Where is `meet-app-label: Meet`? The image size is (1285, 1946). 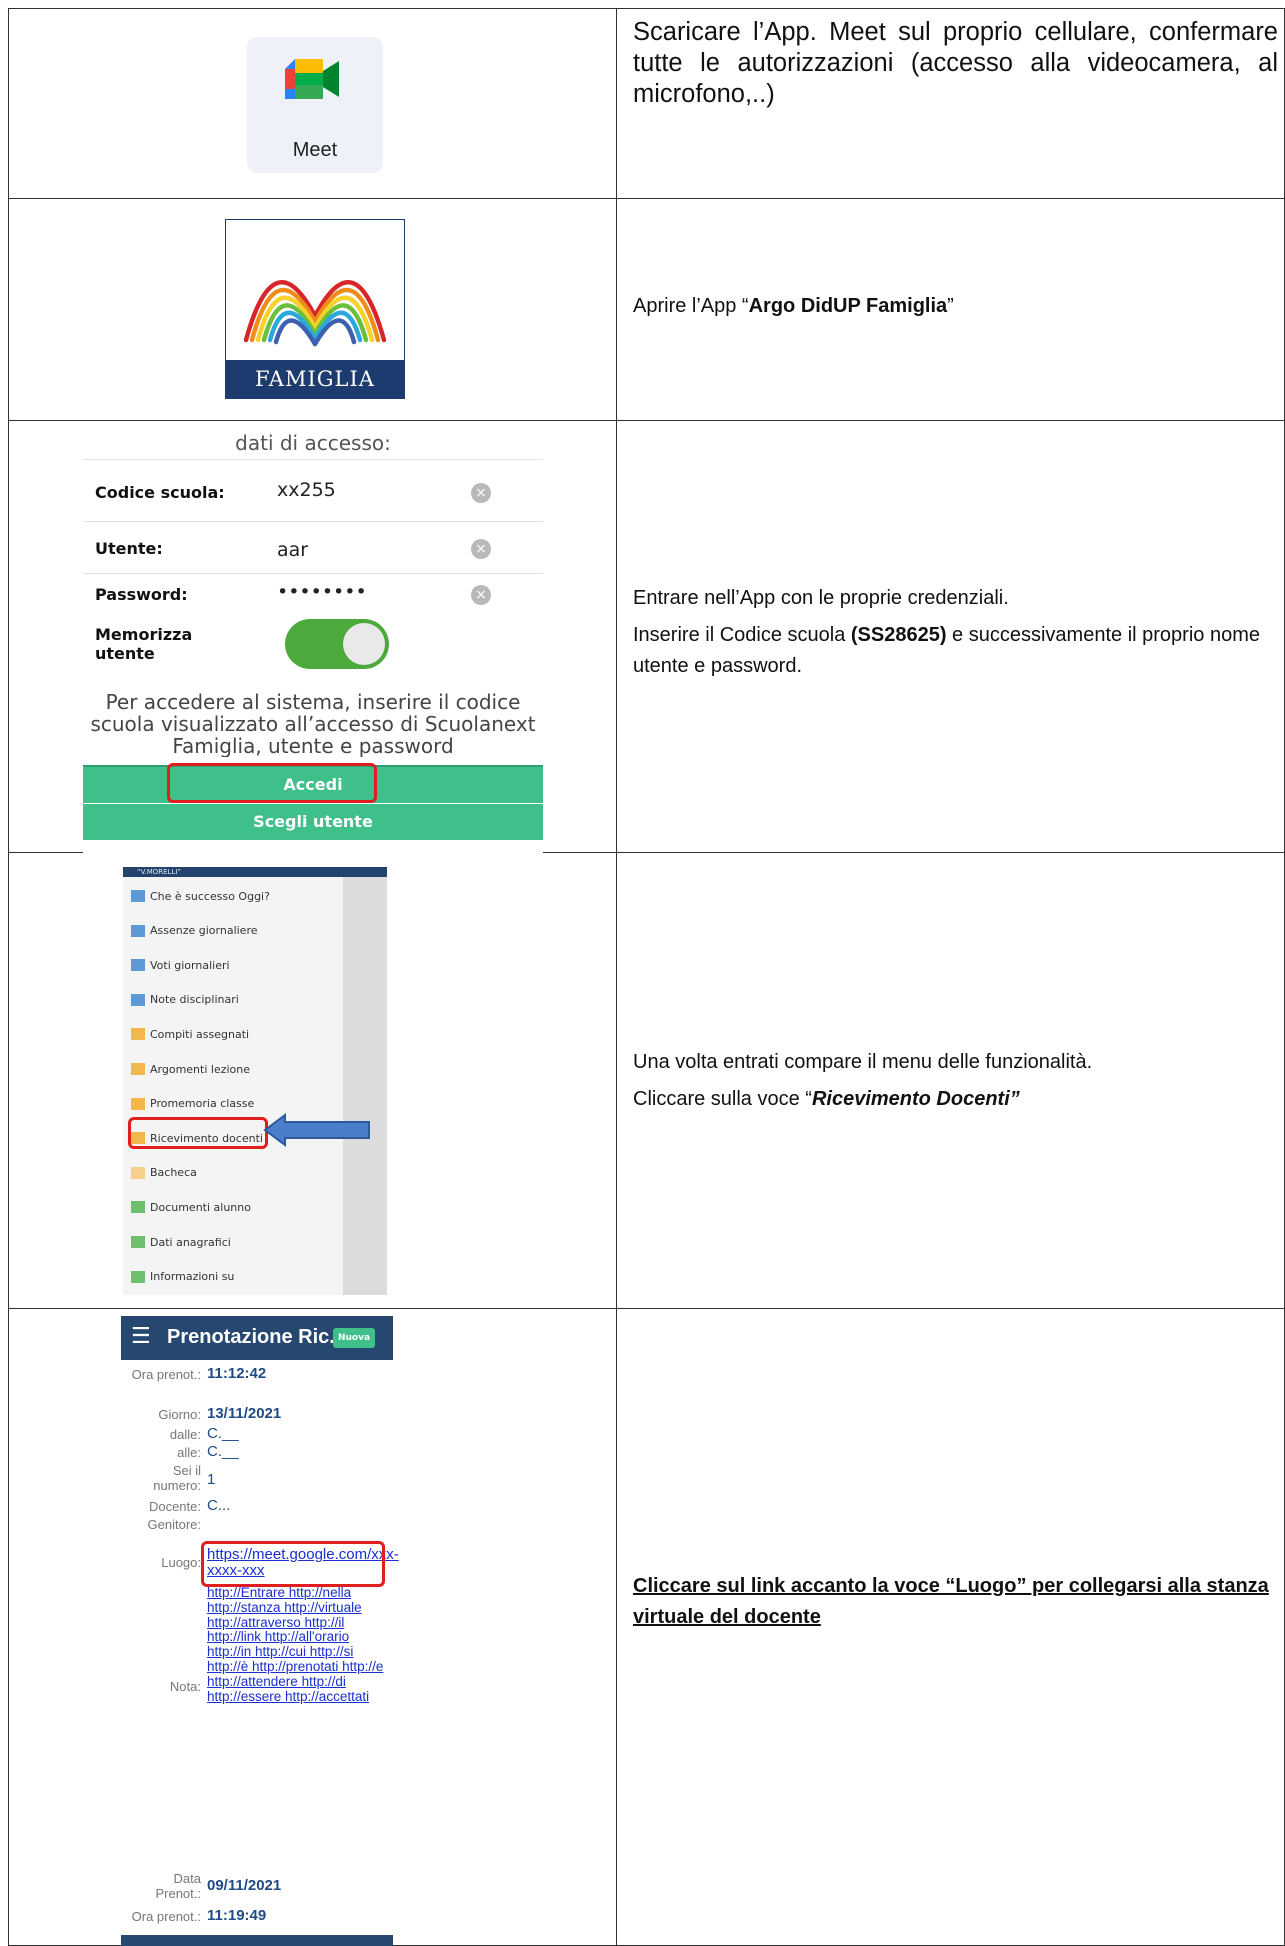 meet-app-label: Meet is located at coordinates (315, 150).